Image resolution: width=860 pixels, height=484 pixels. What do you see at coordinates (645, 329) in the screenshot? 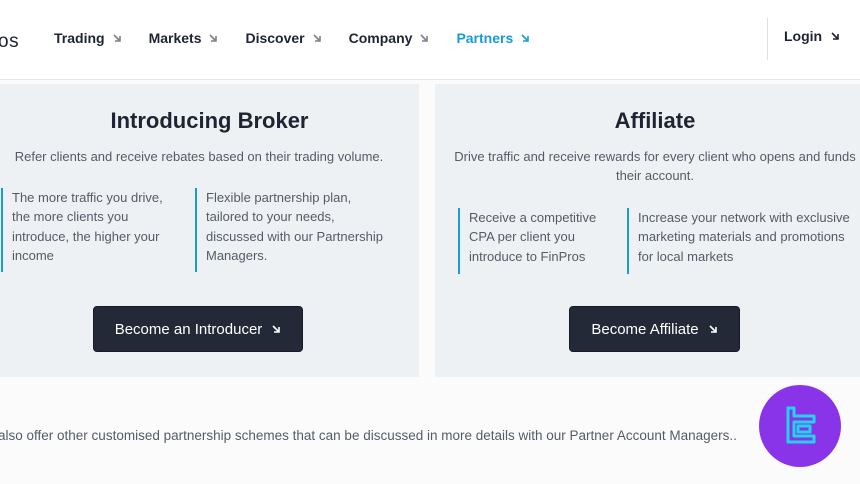
I see `button-label: Become Affiliate` at bounding box center [645, 329].